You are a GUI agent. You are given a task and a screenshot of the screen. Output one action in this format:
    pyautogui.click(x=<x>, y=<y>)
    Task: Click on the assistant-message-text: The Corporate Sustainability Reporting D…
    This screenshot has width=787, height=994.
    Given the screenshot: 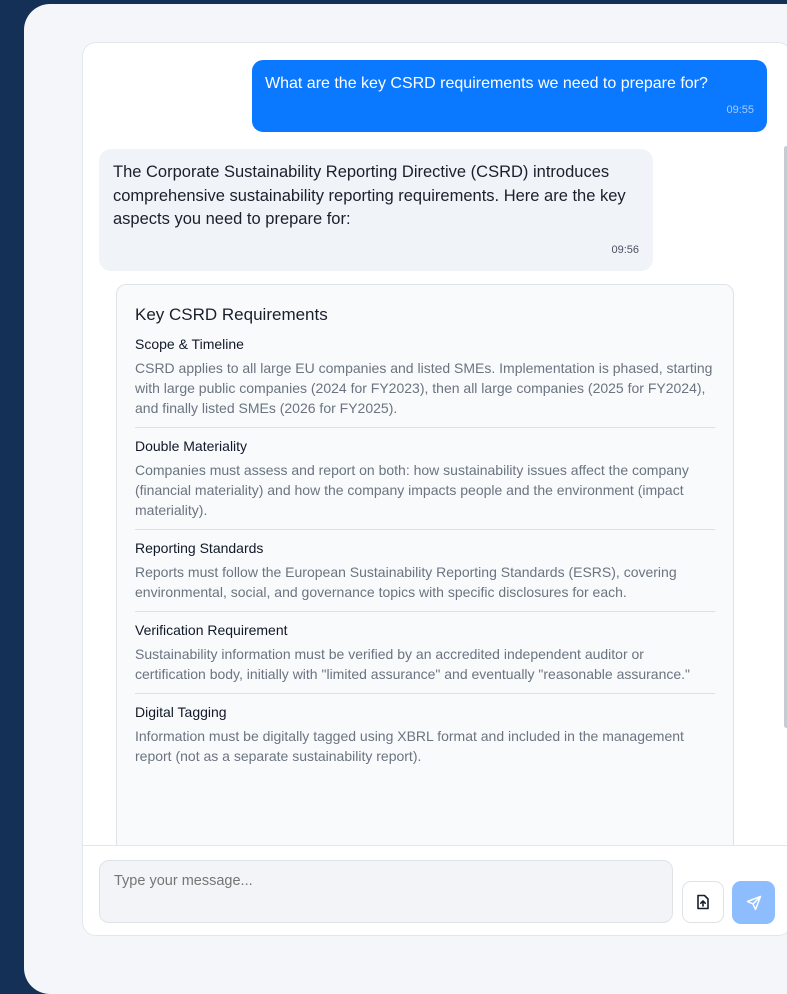 What is the action you would take?
    pyautogui.click(x=369, y=195)
    